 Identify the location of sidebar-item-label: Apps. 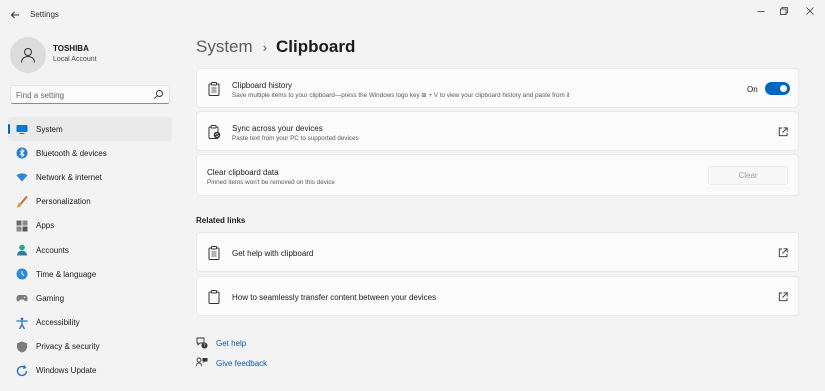
(45, 226).